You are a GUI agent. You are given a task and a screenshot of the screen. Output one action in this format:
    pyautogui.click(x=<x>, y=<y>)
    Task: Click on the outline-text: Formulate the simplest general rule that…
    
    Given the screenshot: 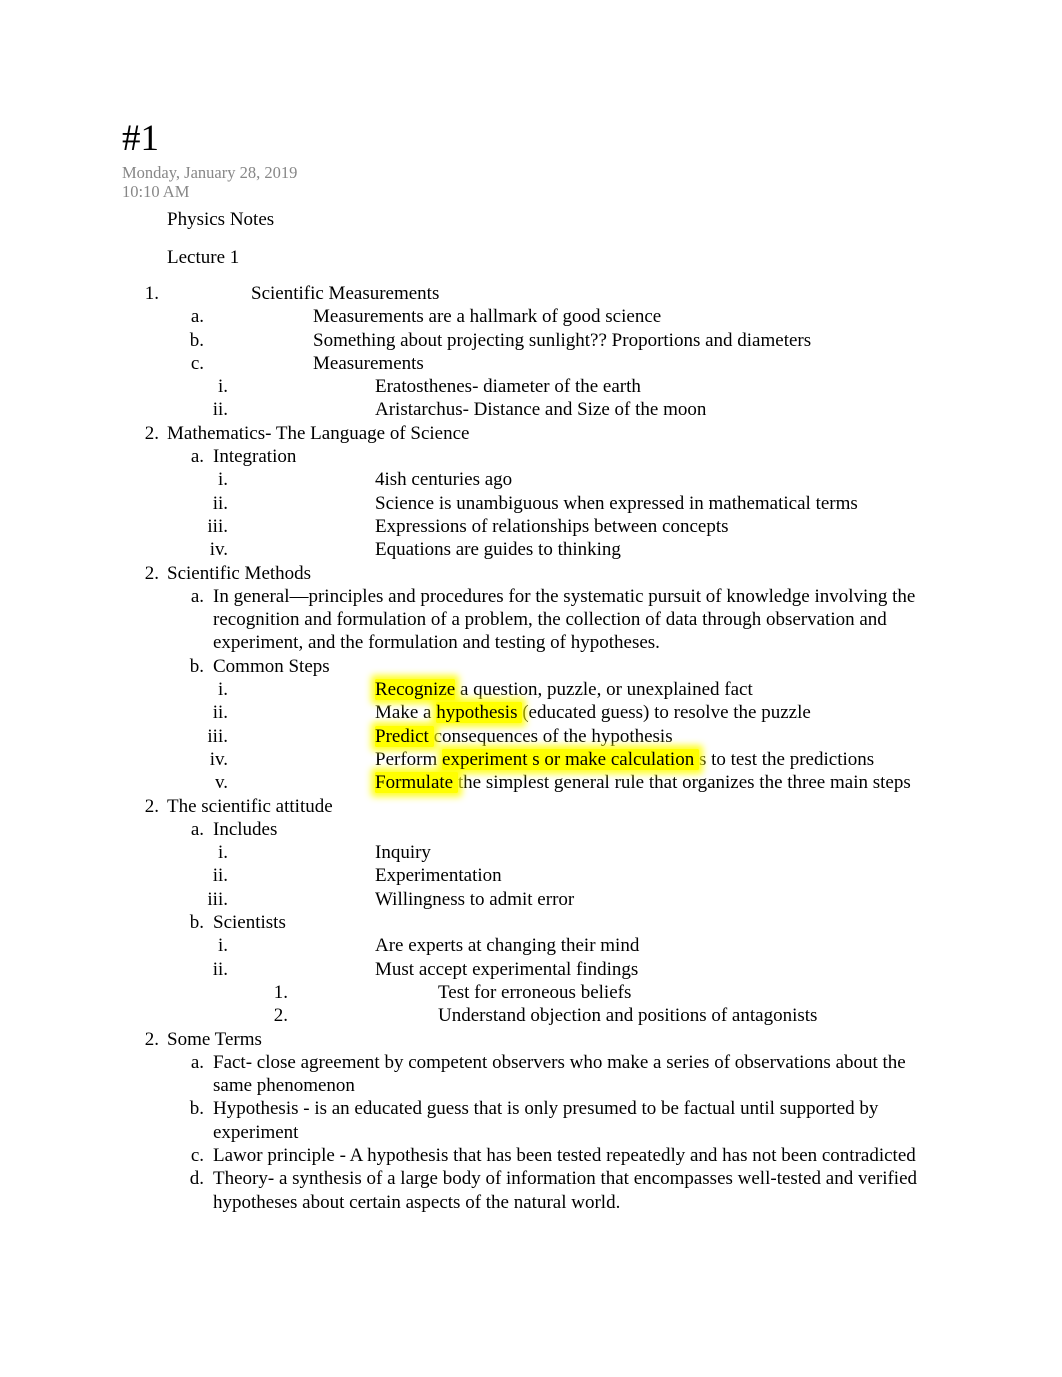 What is the action you would take?
    pyautogui.click(x=653, y=782)
    